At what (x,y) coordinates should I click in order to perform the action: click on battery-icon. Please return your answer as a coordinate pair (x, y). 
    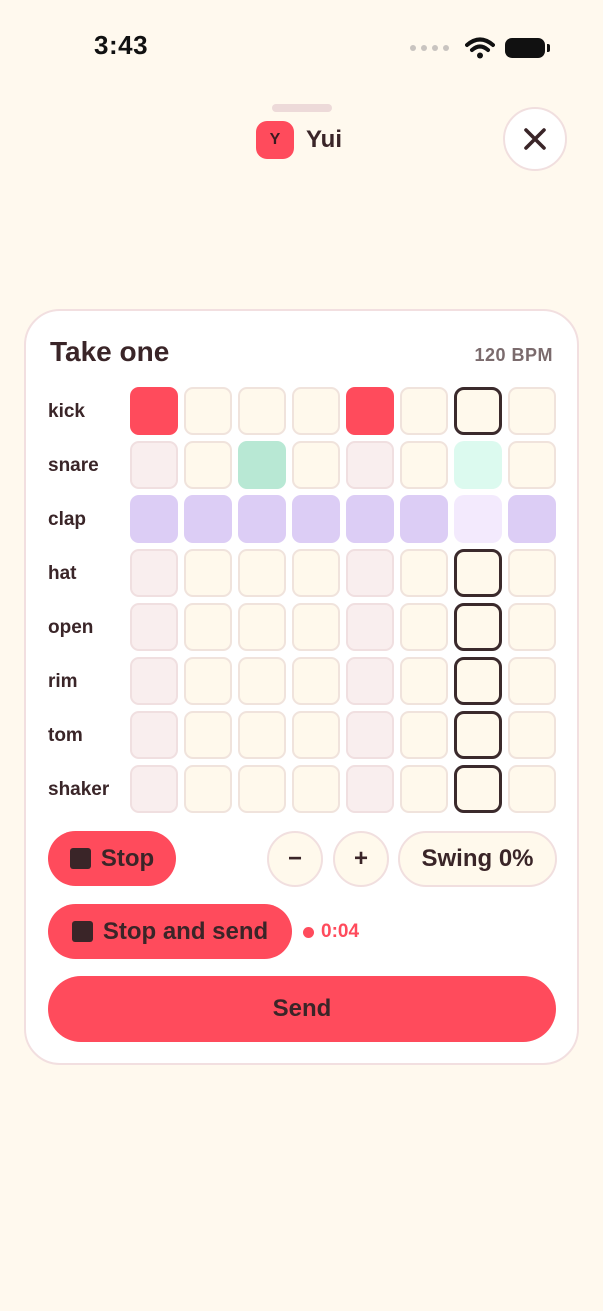
    Looking at the image, I should click on (527, 48).